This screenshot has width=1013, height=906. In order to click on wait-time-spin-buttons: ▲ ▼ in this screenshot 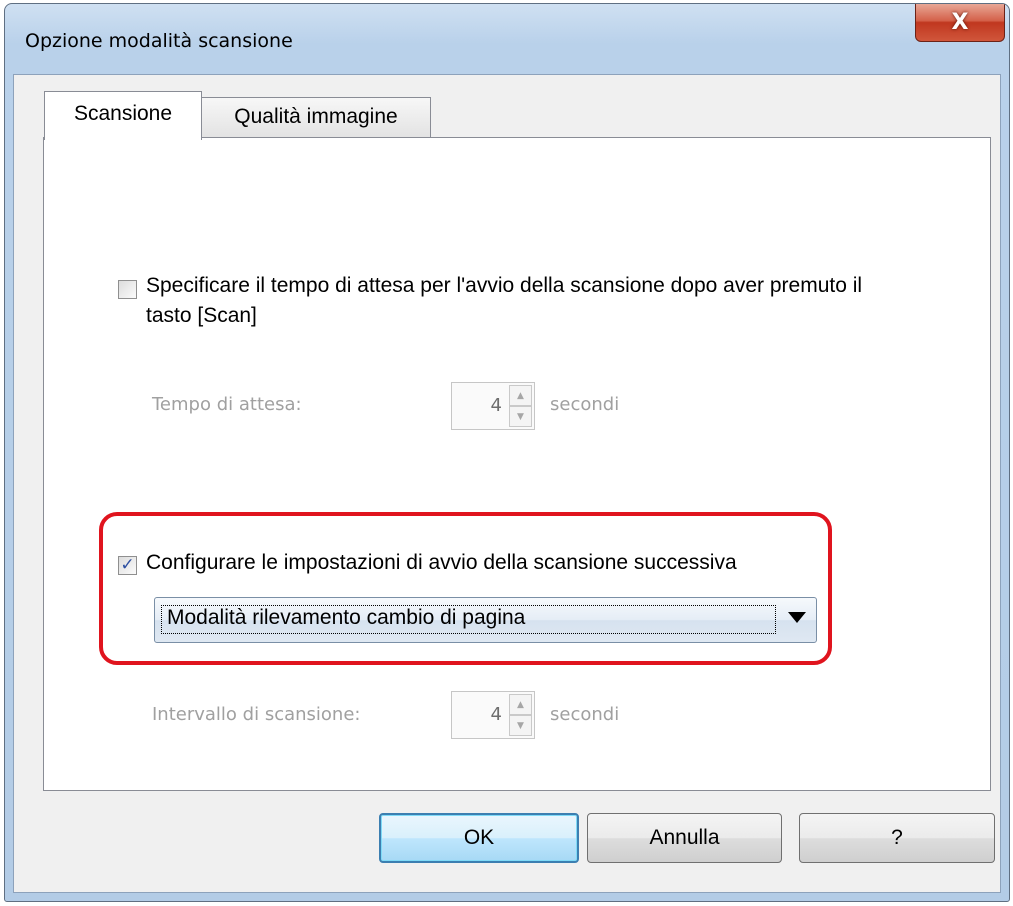, I will do `click(520, 406)`.